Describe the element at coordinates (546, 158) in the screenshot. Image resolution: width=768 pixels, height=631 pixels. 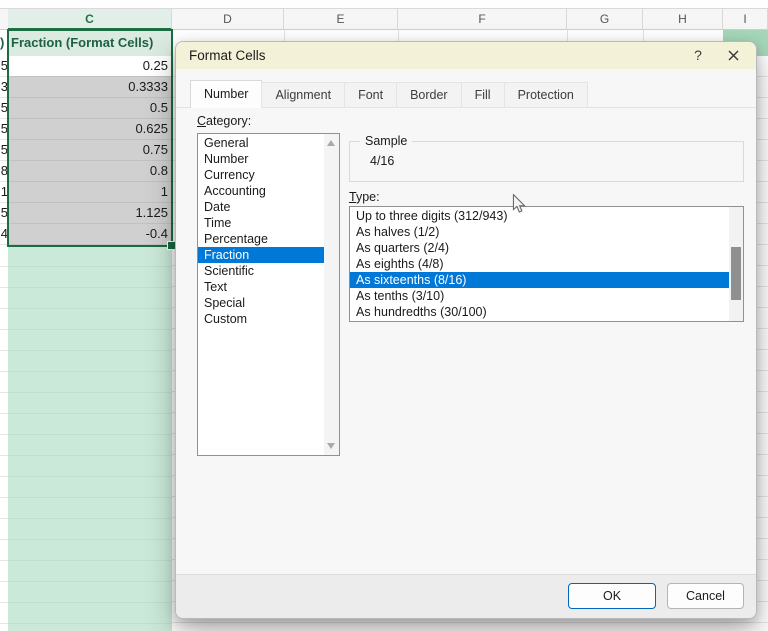
I see `sample-groupbox: Sample 4/16` at that location.